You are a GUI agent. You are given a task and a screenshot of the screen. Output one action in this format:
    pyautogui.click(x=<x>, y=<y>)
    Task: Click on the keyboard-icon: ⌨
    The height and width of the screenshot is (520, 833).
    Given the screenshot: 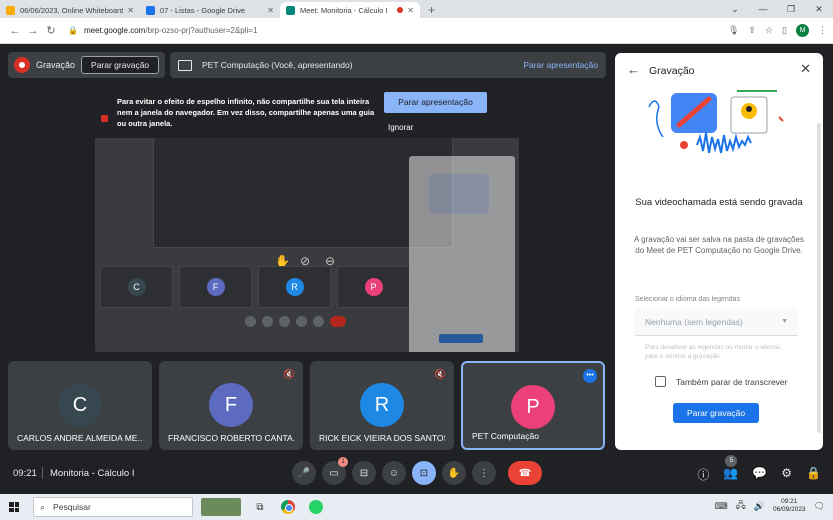 What is the action you would take?
    pyautogui.click(x=721, y=506)
    